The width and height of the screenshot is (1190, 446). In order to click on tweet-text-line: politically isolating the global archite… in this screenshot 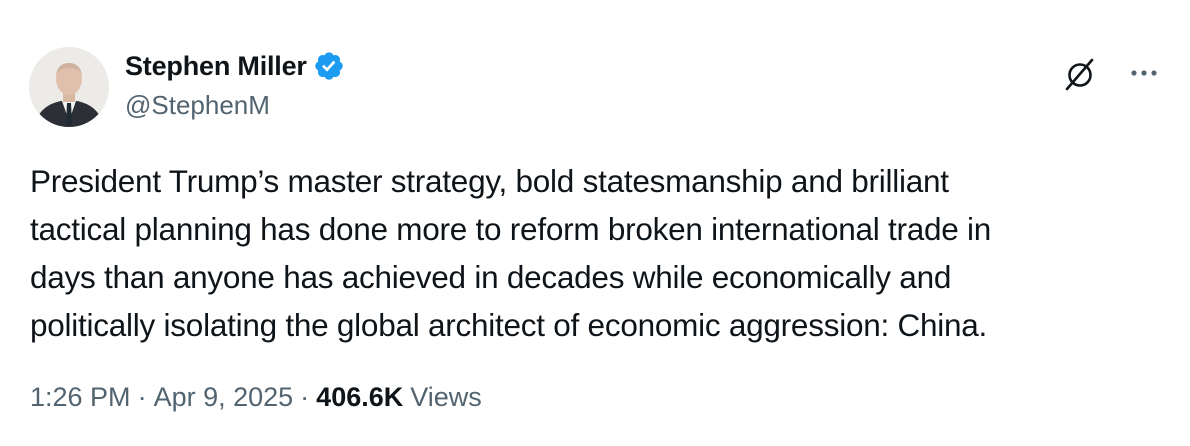, I will do `click(509, 325)`.